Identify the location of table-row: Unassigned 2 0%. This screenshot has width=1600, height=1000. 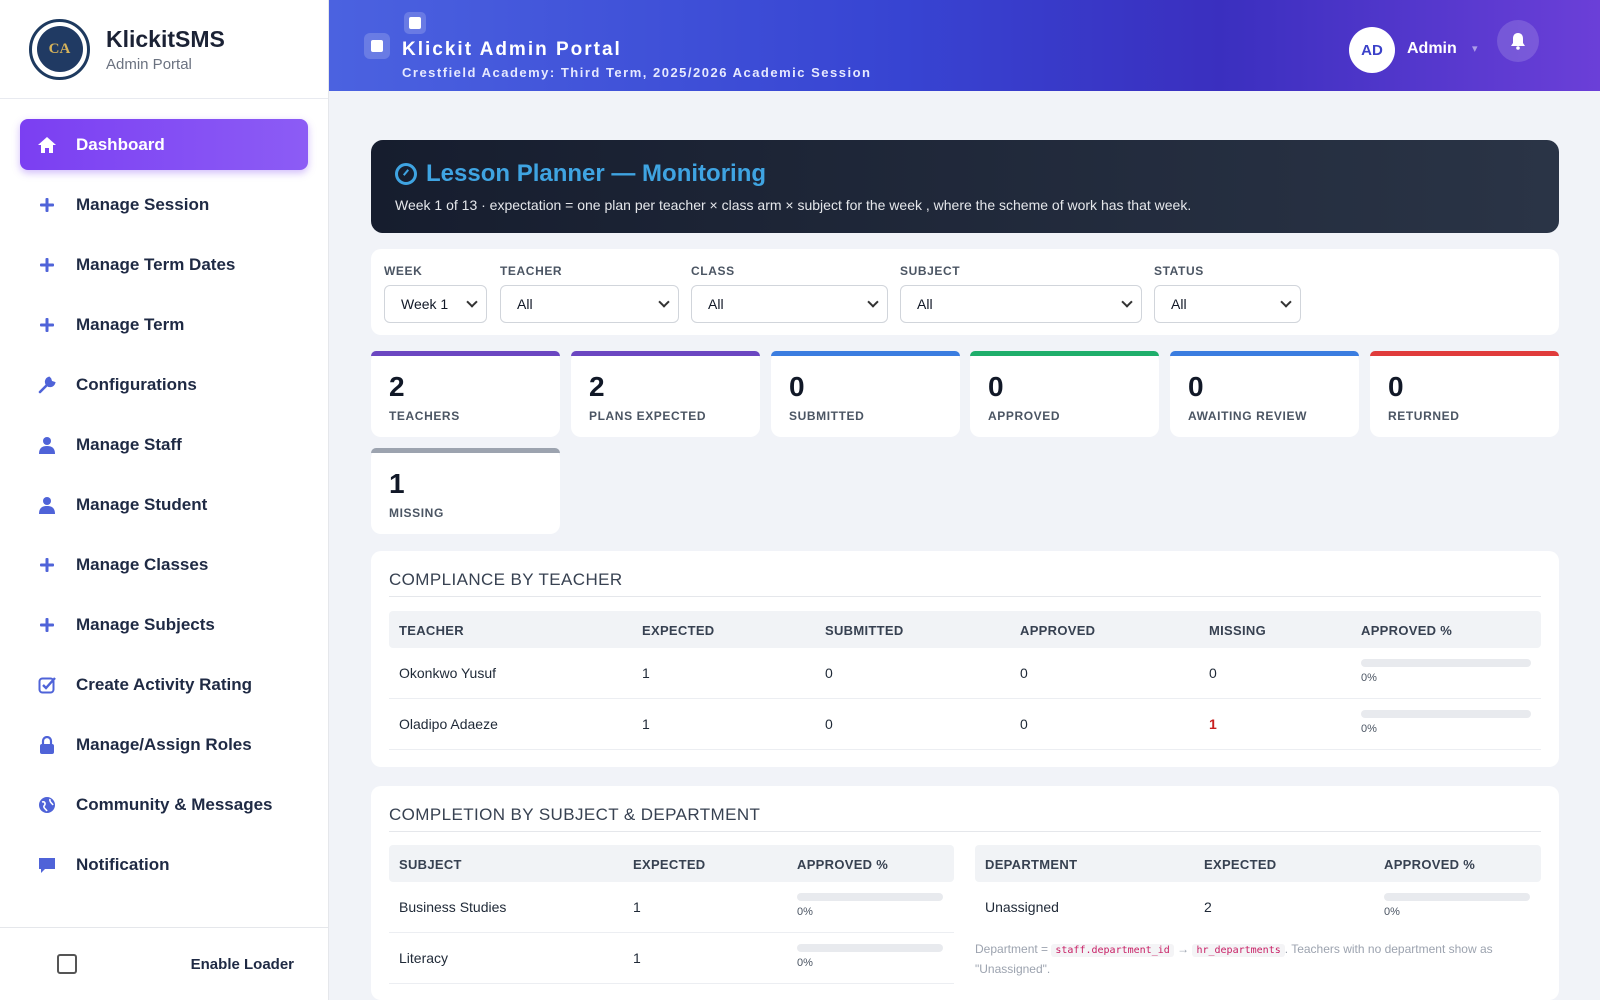
(1258, 907).